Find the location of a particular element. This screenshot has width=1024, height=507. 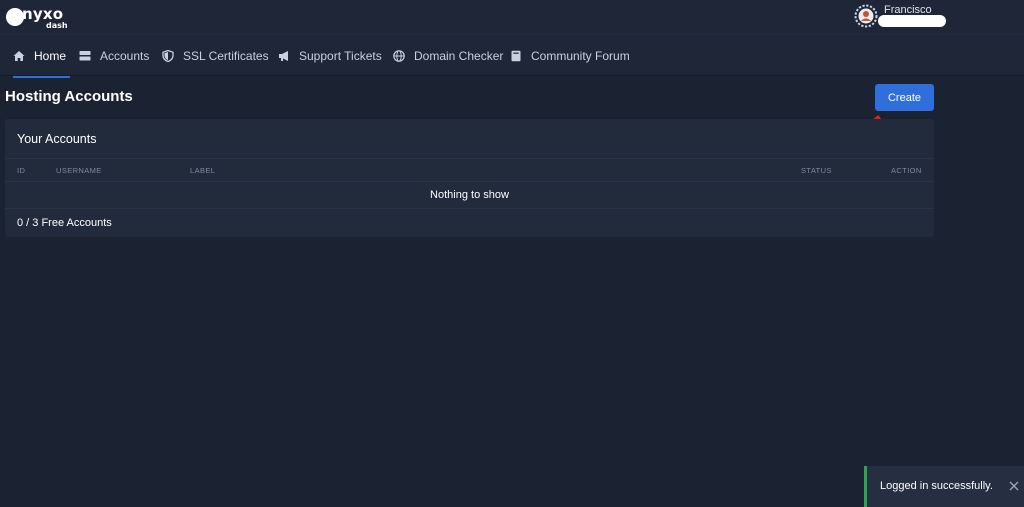

nav-item-ssl-certificates: SSL Certificates is located at coordinates (215, 56).